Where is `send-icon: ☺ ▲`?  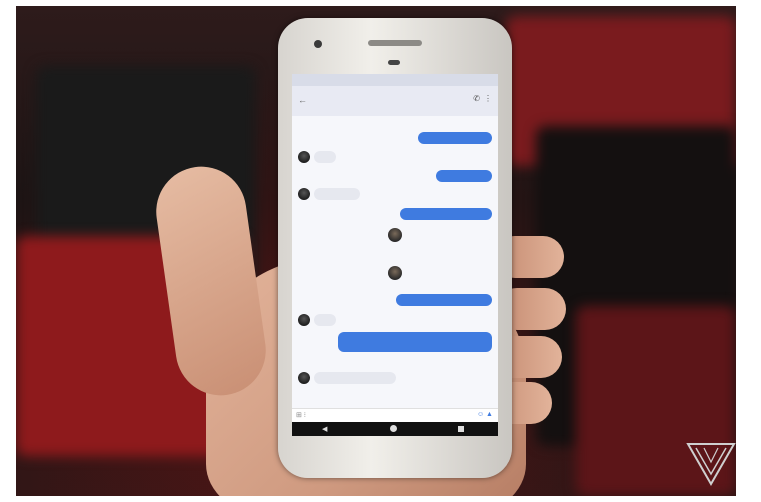 send-icon: ☺ ▲ is located at coordinates (485, 414).